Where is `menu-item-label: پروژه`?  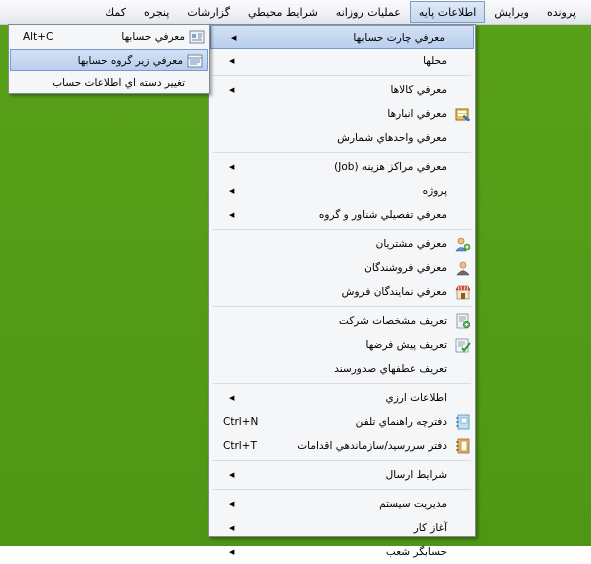
menu-item-label: پروژه is located at coordinates (434, 191).